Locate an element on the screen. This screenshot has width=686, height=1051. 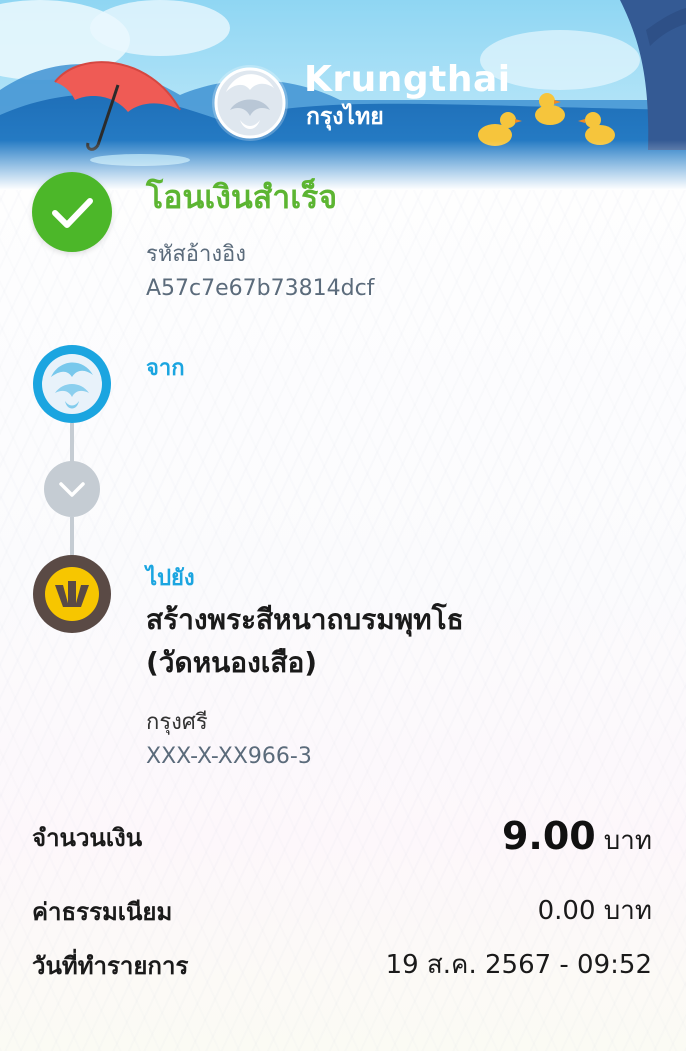
reference-value: A57c7e67b73814dcf is located at coordinates (260, 288).